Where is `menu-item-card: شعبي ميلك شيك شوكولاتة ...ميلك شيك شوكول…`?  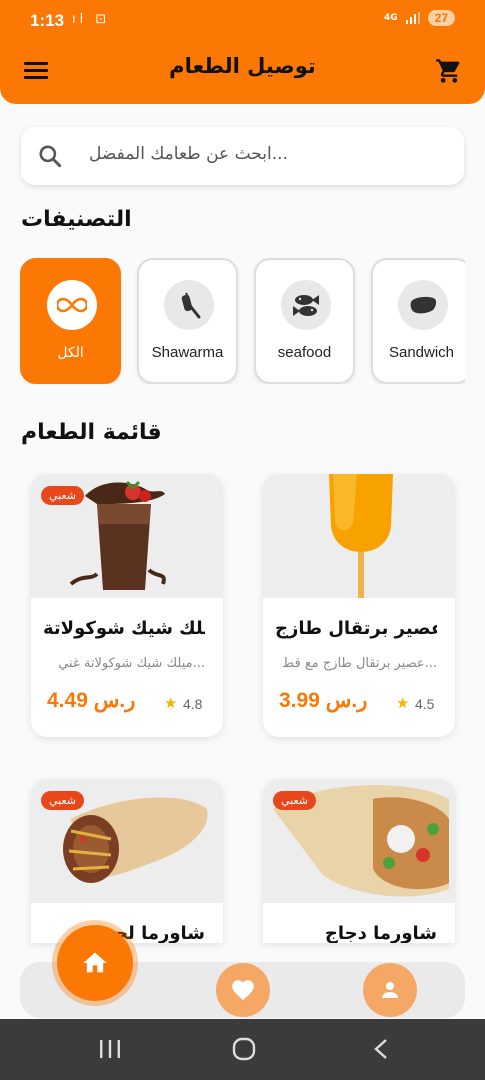
menu-item-card: شعبي ميلك شيك شوكولاتة ...ميلك شيك شوكول… is located at coordinates (127, 605).